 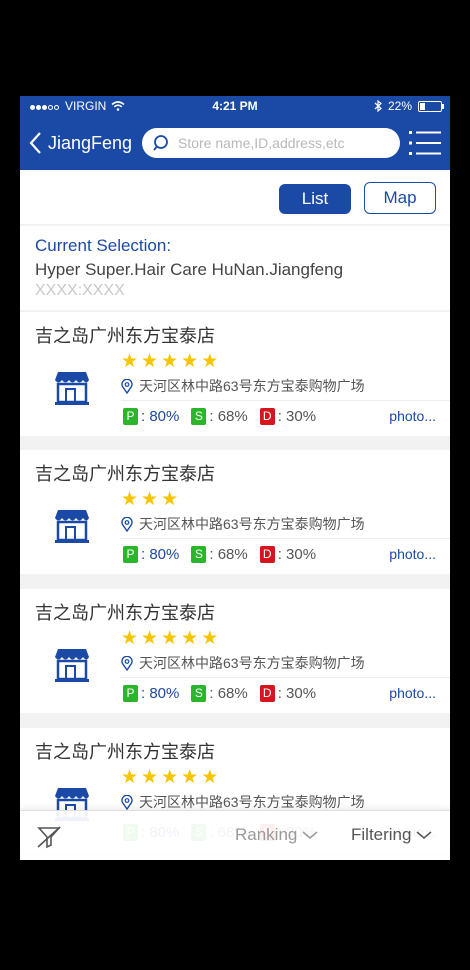 What do you see at coordinates (235, 106) in the screenshot?
I see `status-bar: VIRGIN 4:21 PM 22%` at bounding box center [235, 106].